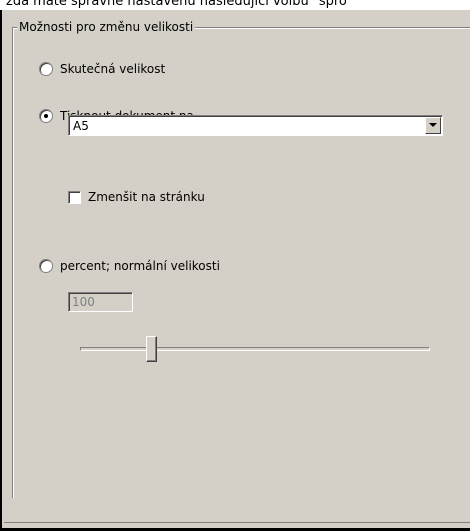 The height and width of the screenshot is (531, 470). I want to click on actual-size-option: Skutečná velikost, so click(102, 69).